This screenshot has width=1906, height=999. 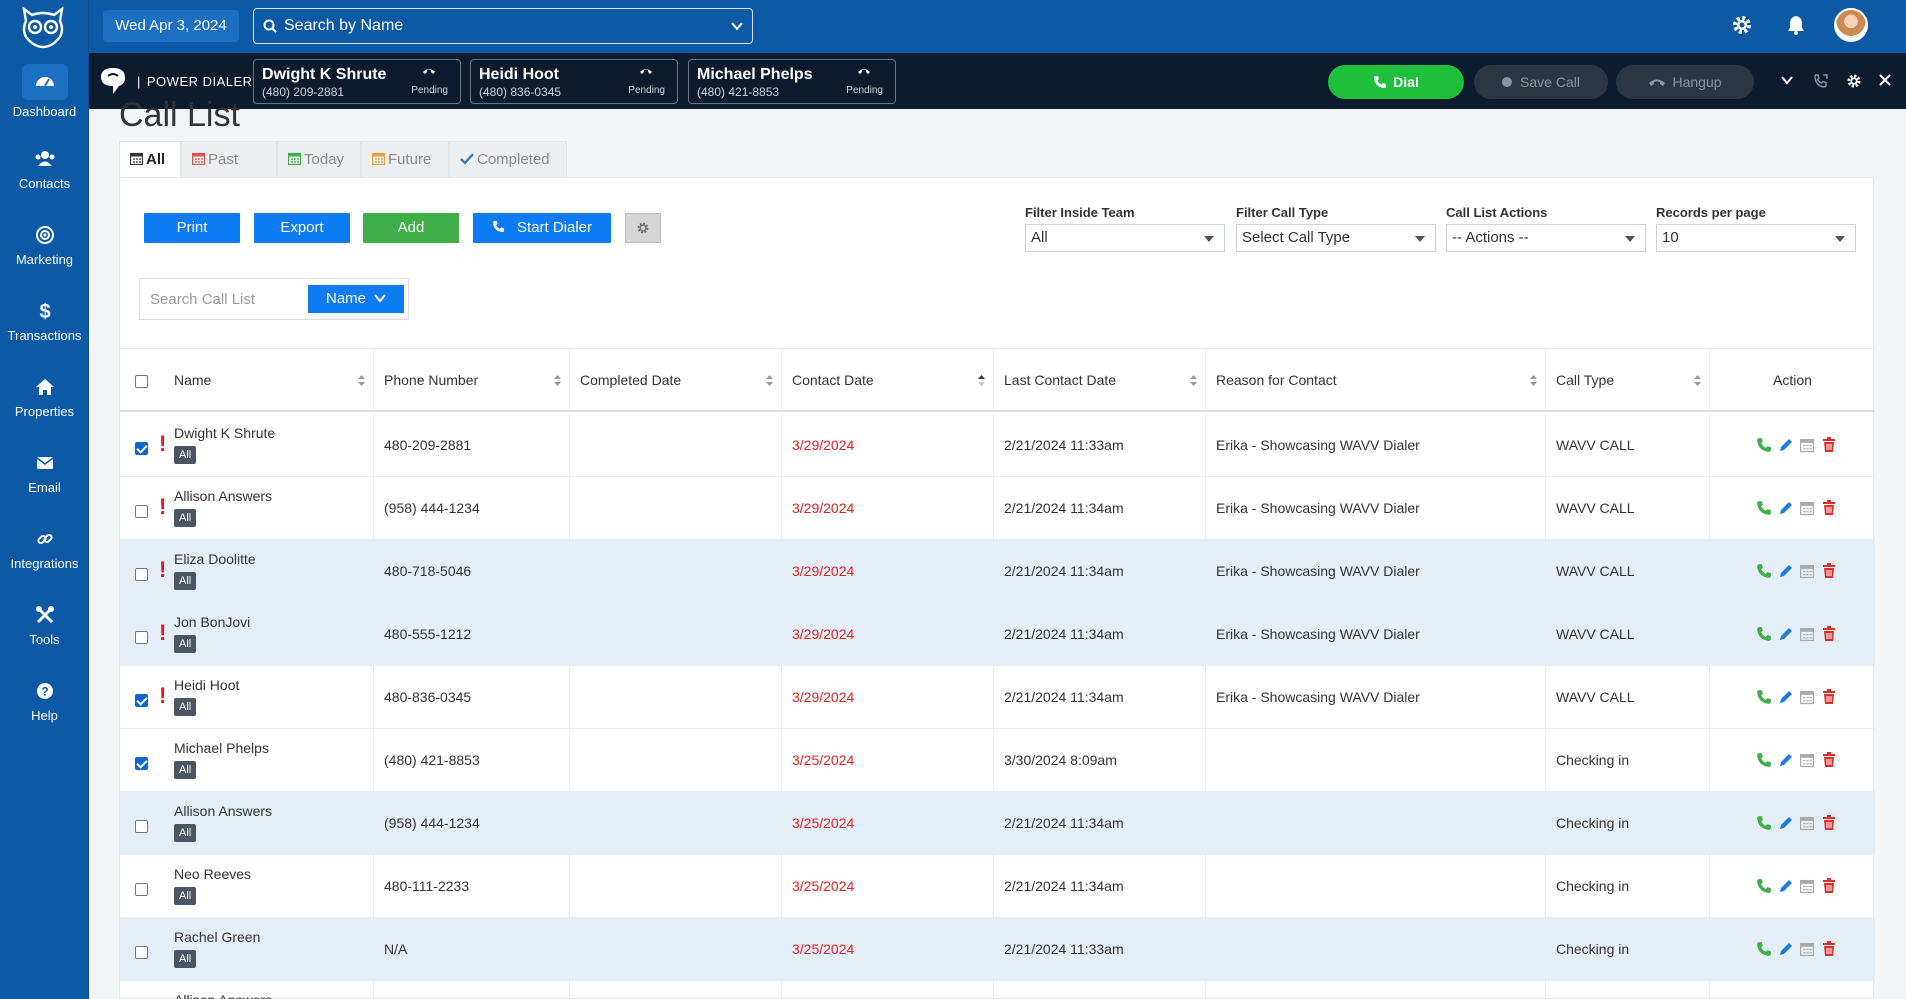 What do you see at coordinates (356, 299) in the screenshot?
I see `search-field-dropdown: Name` at bounding box center [356, 299].